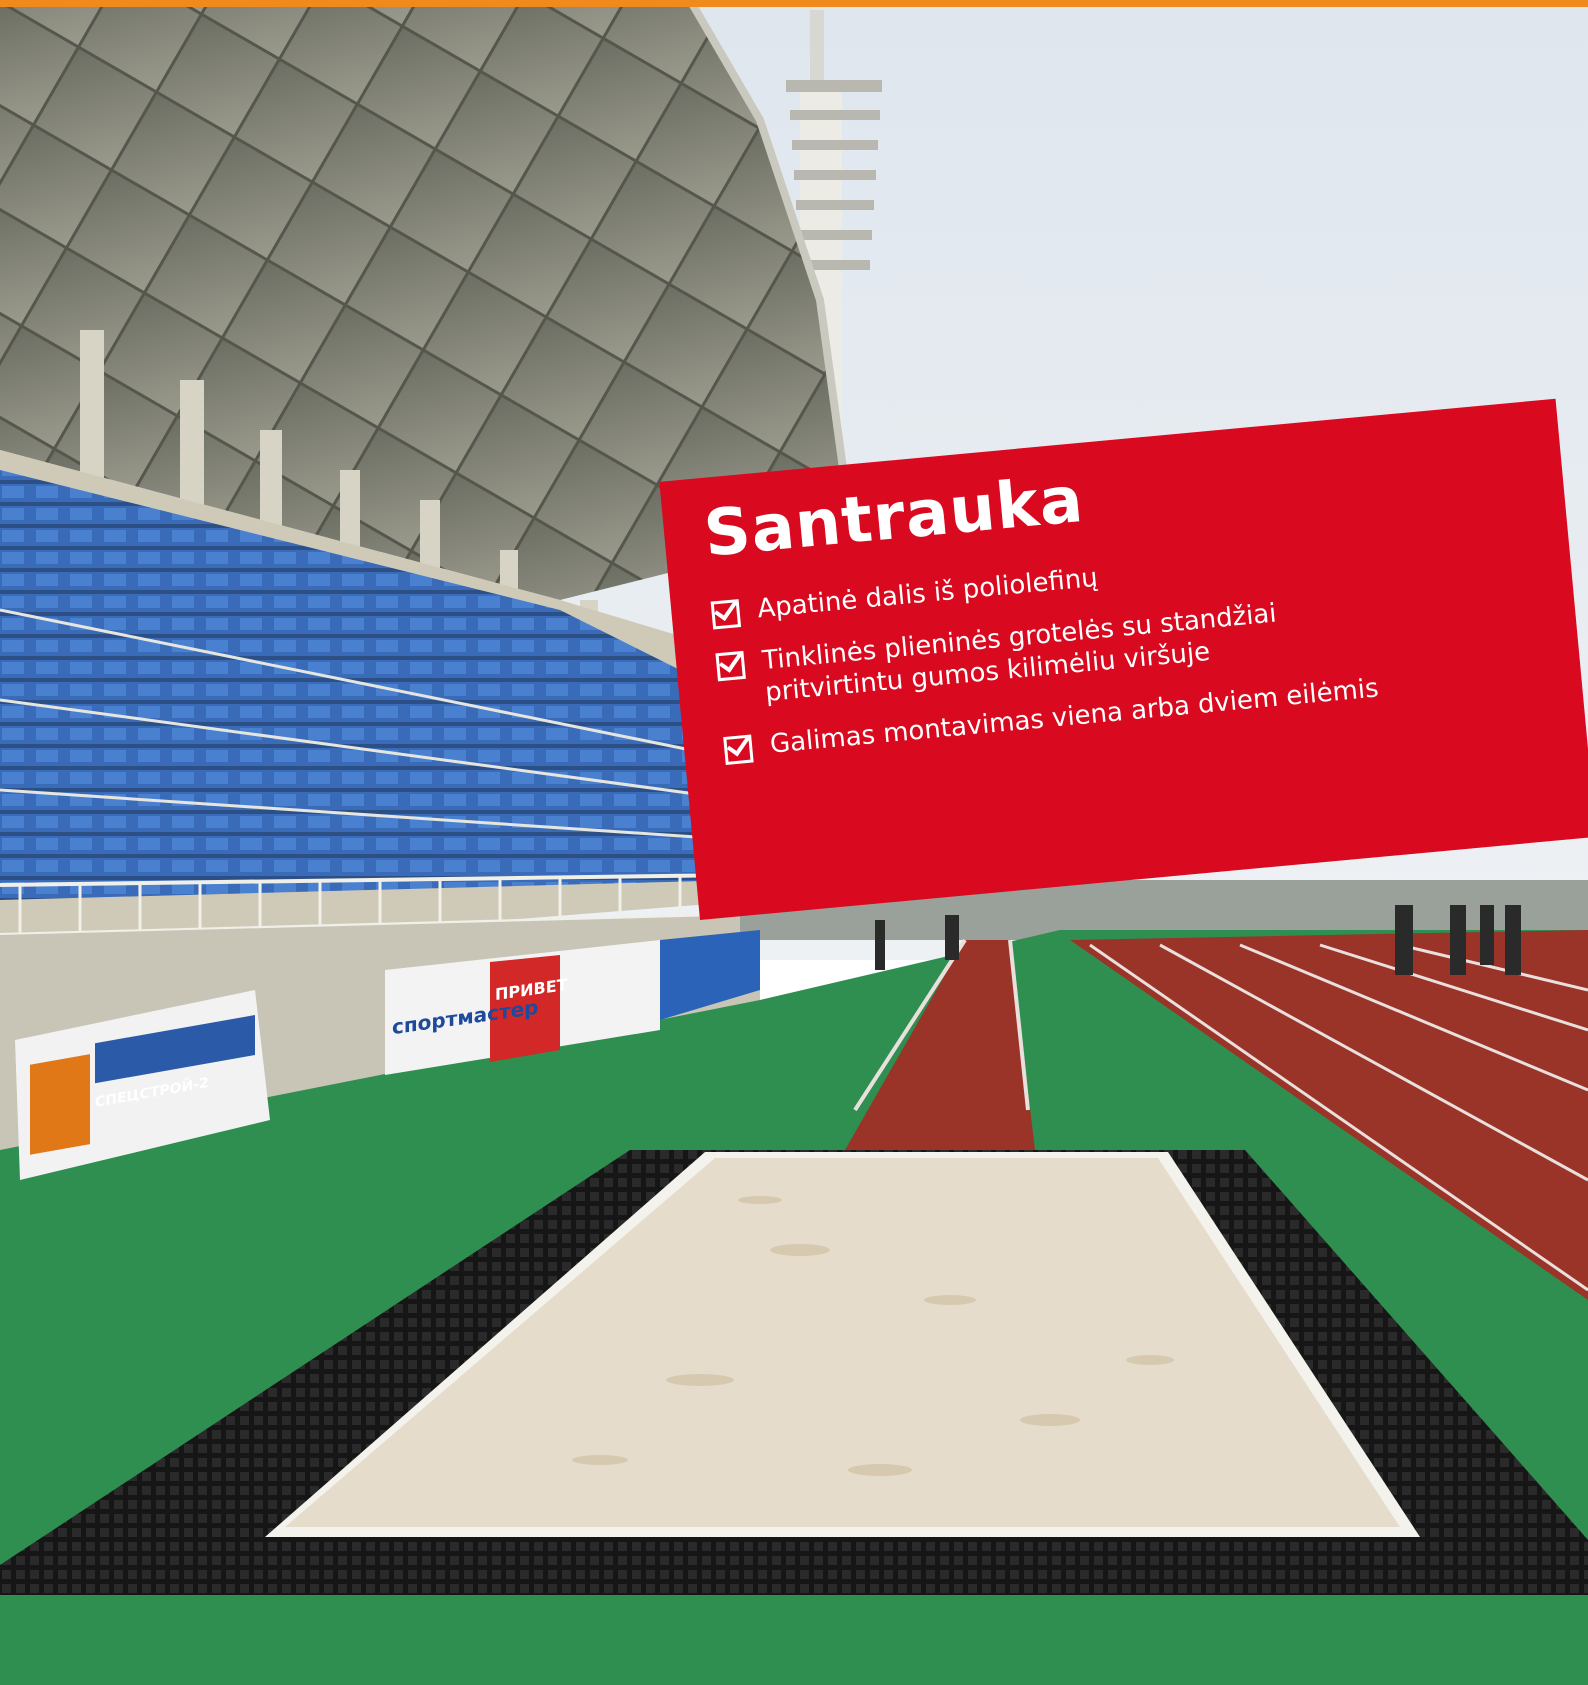  I want to click on checklist-item-text: Apatinė dalis iš poliolefinų, so click(927, 593).